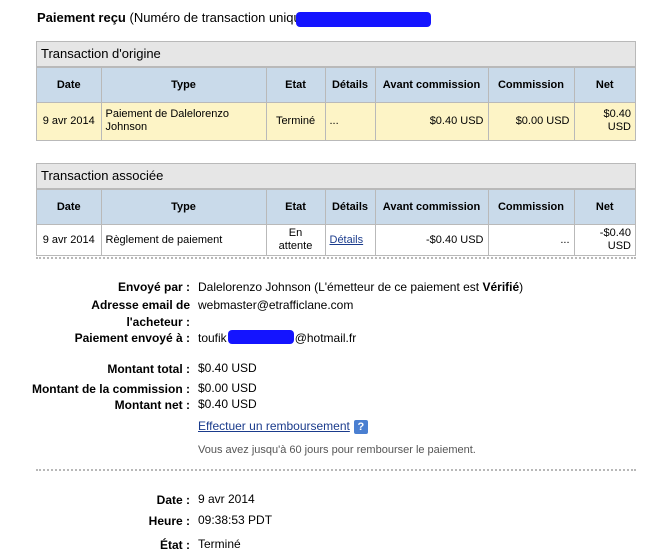 The image size is (664, 558). I want to click on related-section-title: Transaction associée, so click(336, 176).